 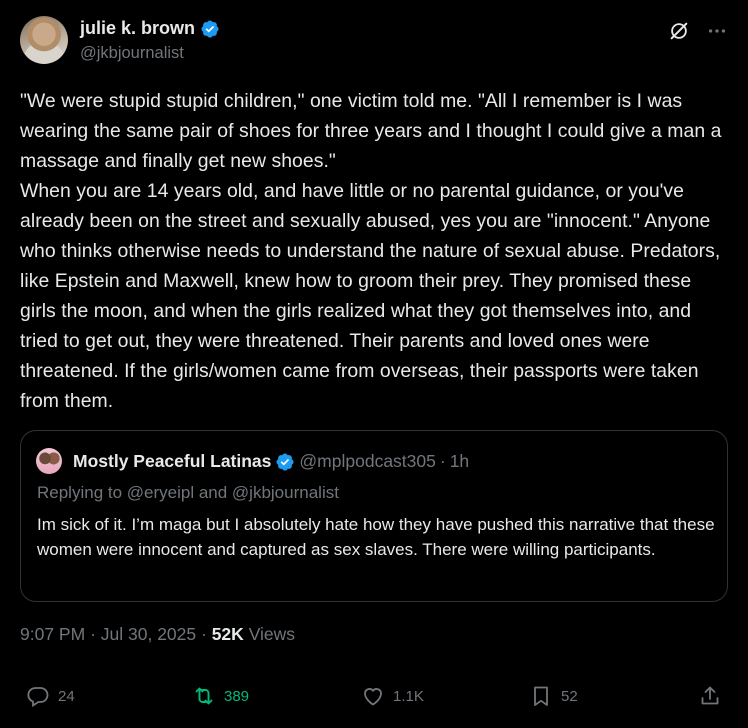 What do you see at coordinates (137, 28) in the screenshot?
I see `author-name: julie k. brown` at bounding box center [137, 28].